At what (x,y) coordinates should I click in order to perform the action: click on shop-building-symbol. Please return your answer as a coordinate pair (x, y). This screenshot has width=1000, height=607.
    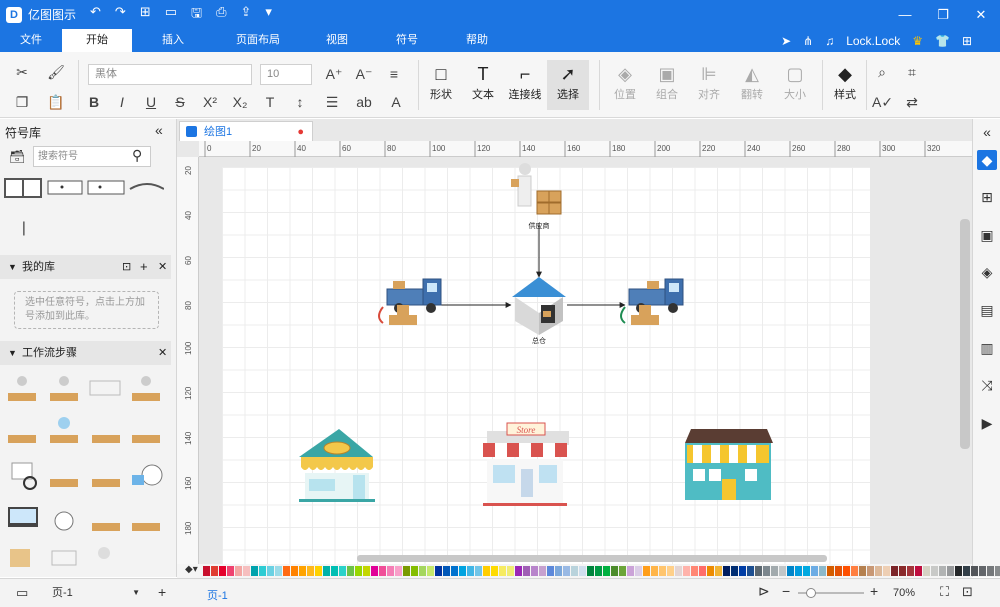
    Looking at the image, I should click on (729, 464).